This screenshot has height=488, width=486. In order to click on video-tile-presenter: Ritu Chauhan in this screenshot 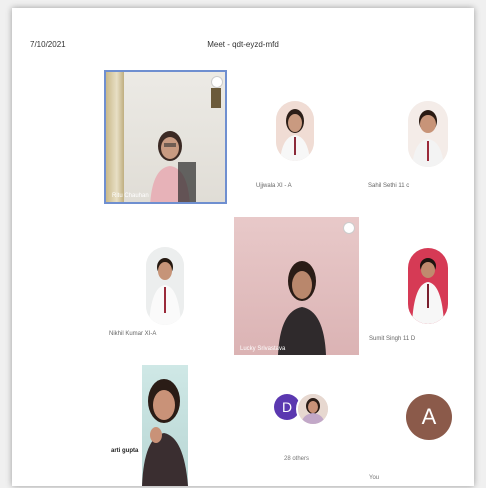, I will do `click(165, 137)`.